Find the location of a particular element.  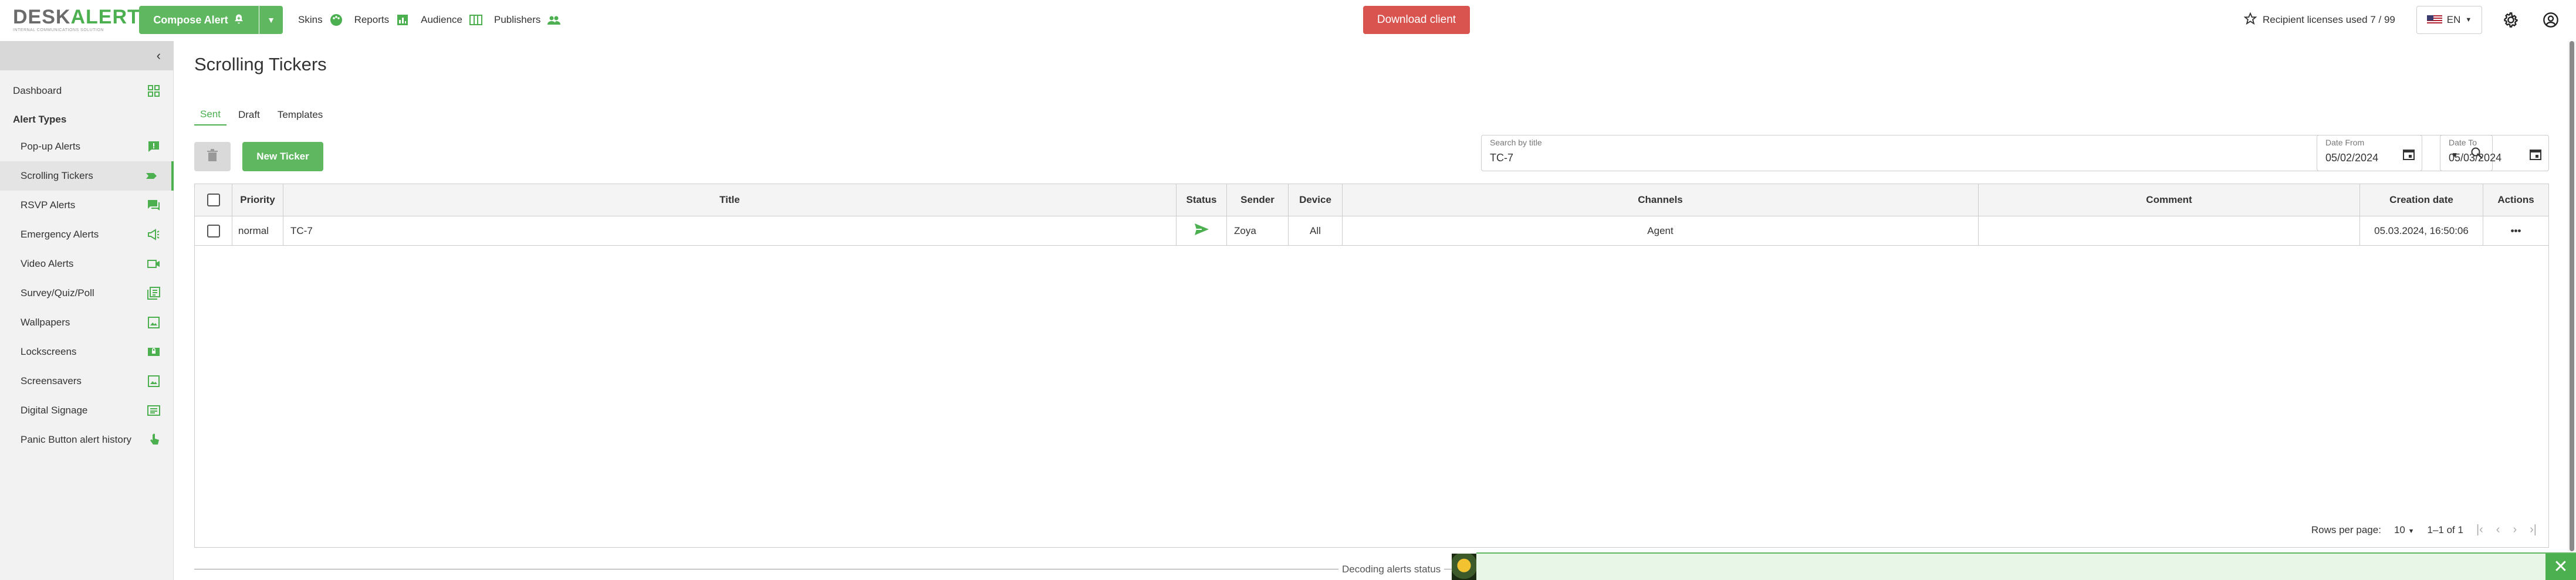

sidebar-item-label: Scrolling Tickers is located at coordinates (57, 175).